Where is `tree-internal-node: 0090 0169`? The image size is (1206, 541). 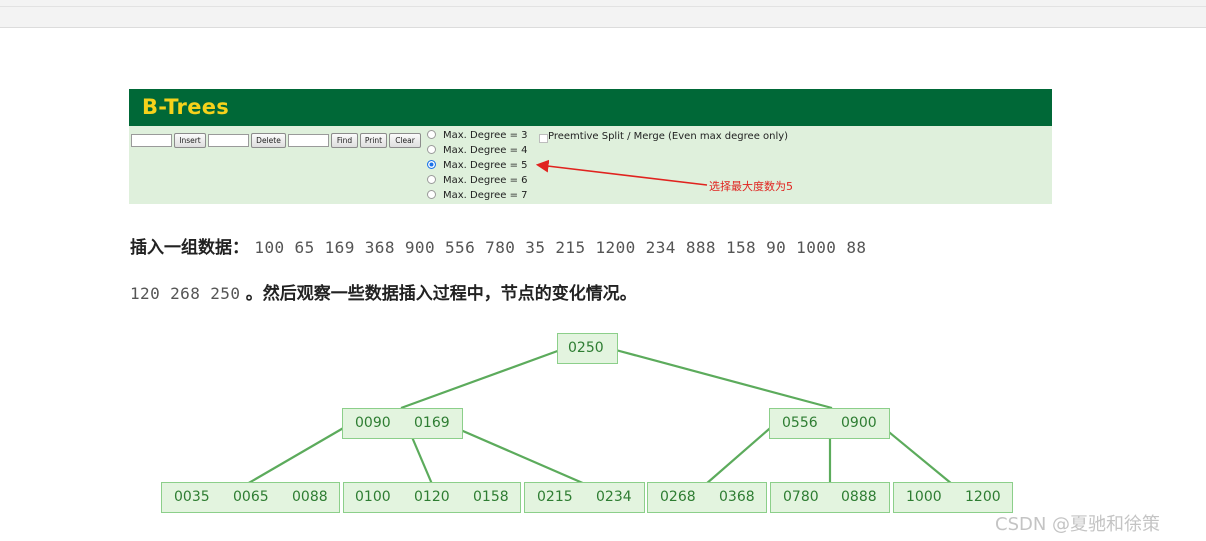 tree-internal-node: 0090 0169 is located at coordinates (402, 423).